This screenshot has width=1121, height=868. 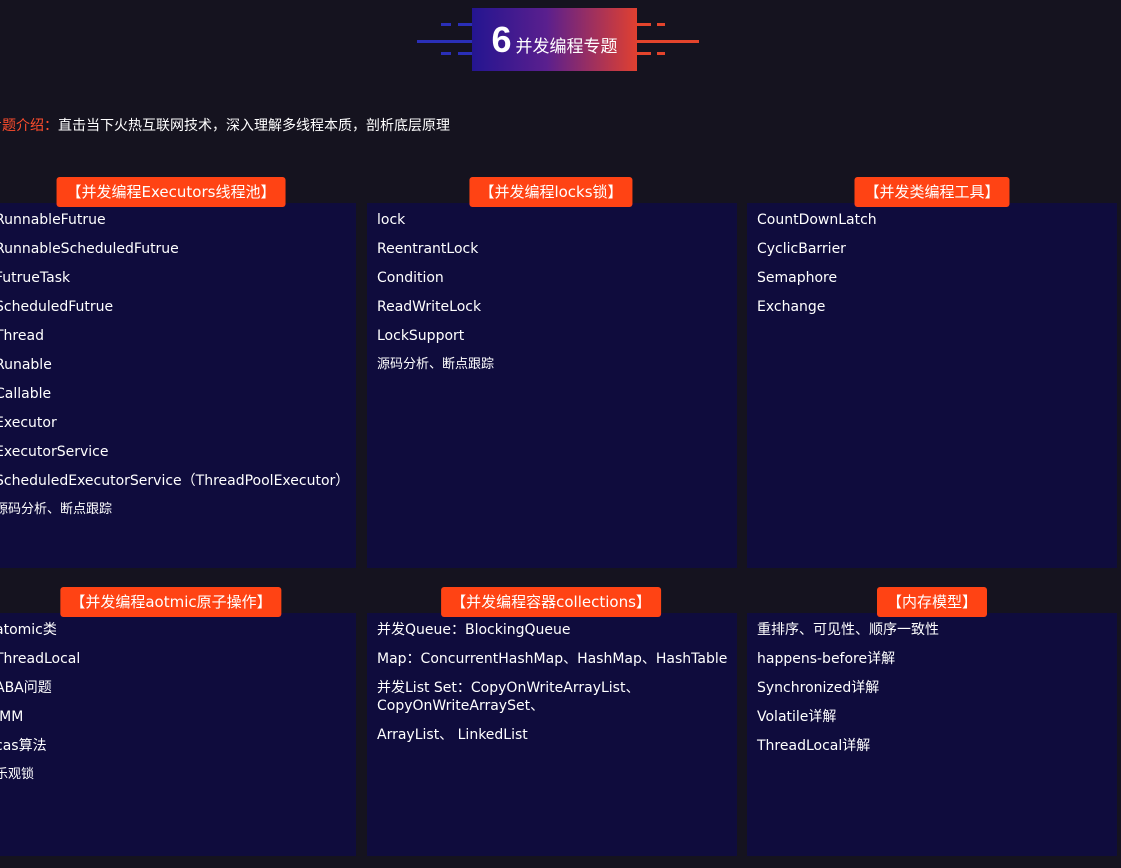 What do you see at coordinates (932, 602) in the screenshot?
I see `card-title-memory-model: 【内存模型】` at bounding box center [932, 602].